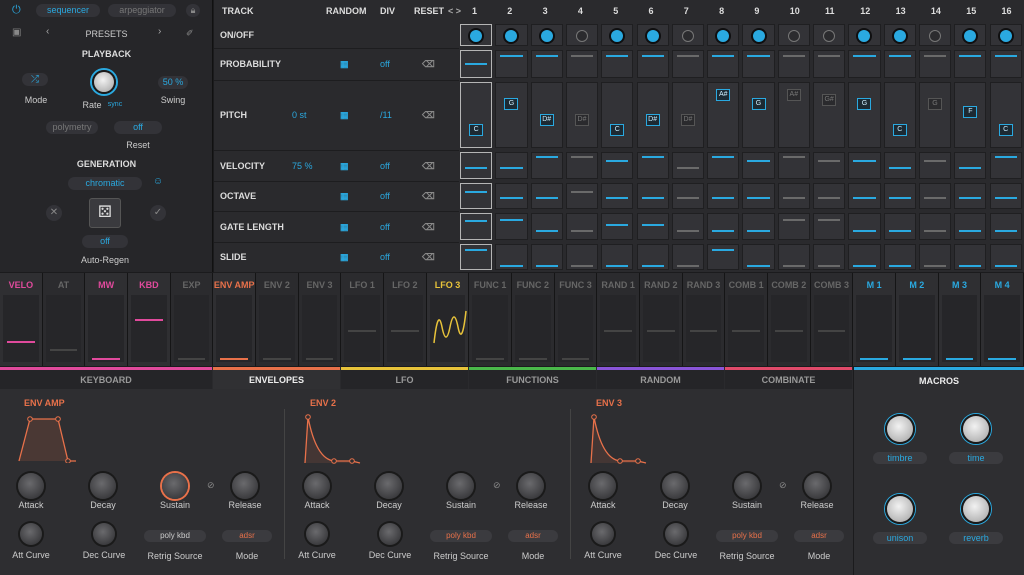 Image resolution: width=1024 pixels, height=575 pixels. I want to click on swing-value: 50 %, so click(173, 82).